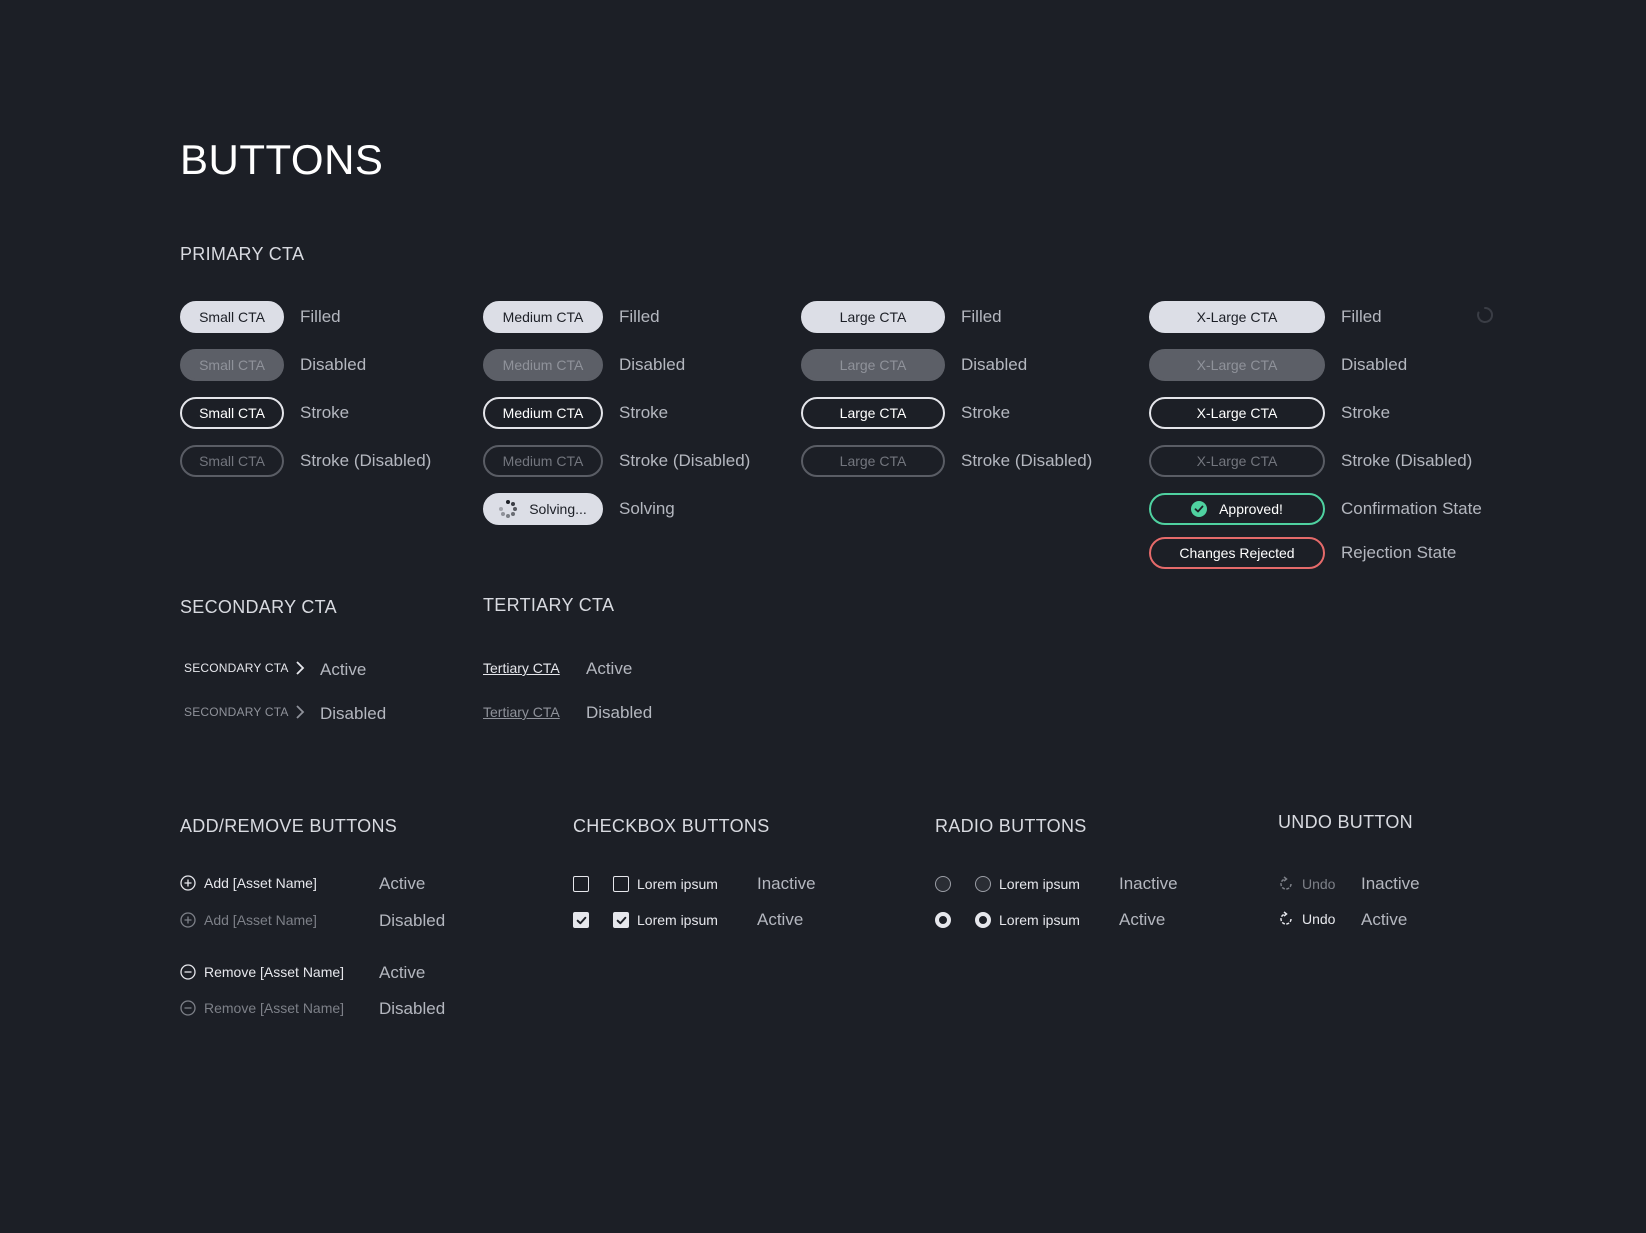  What do you see at coordinates (521, 668) in the screenshot?
I see `tertiary-cta-active-link: Tertiary CTA` at bounding box center [521, 668].